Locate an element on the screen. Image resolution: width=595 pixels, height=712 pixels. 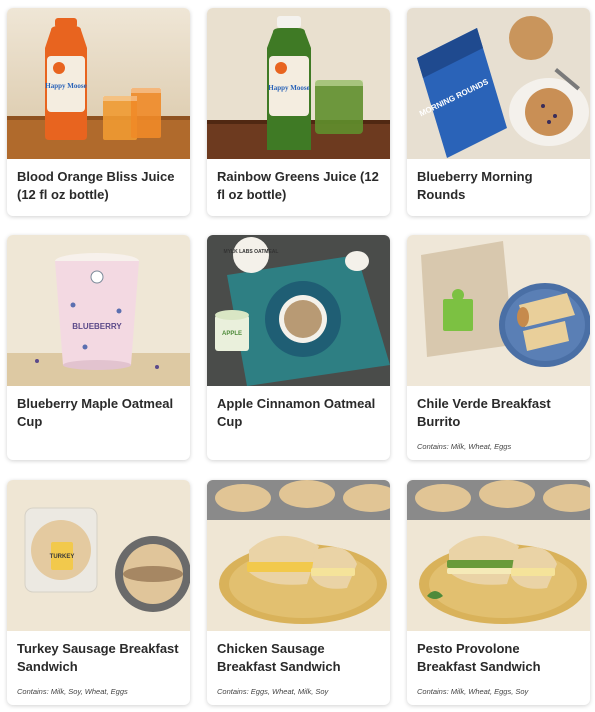
product-image-chicken-sausage-sandwich is located at coordinates (298, 555).